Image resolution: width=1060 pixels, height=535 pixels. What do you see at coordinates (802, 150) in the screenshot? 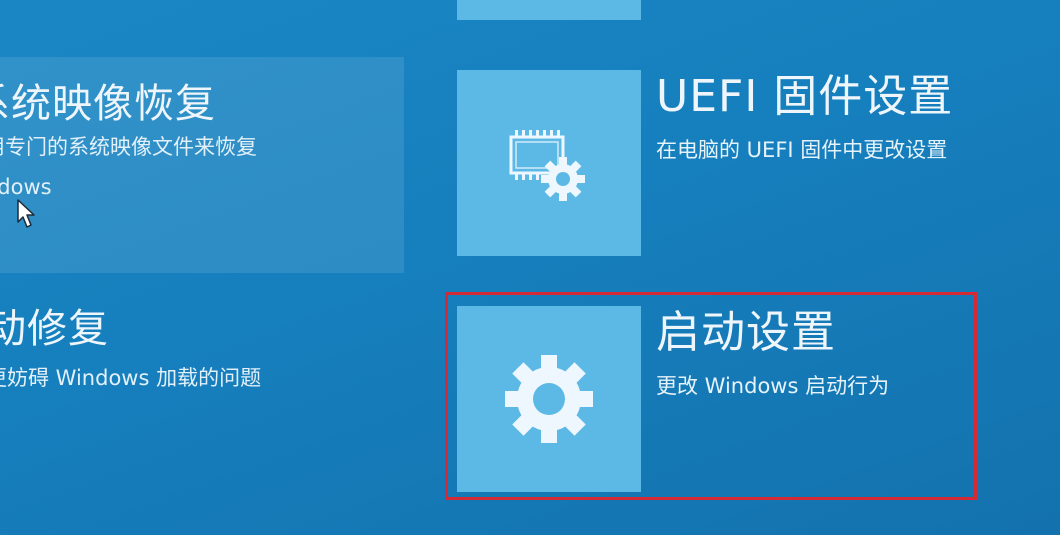
I see `option-description: 在电脑的 UEFI 固件中更改设置` at bounding box center [802, 150].